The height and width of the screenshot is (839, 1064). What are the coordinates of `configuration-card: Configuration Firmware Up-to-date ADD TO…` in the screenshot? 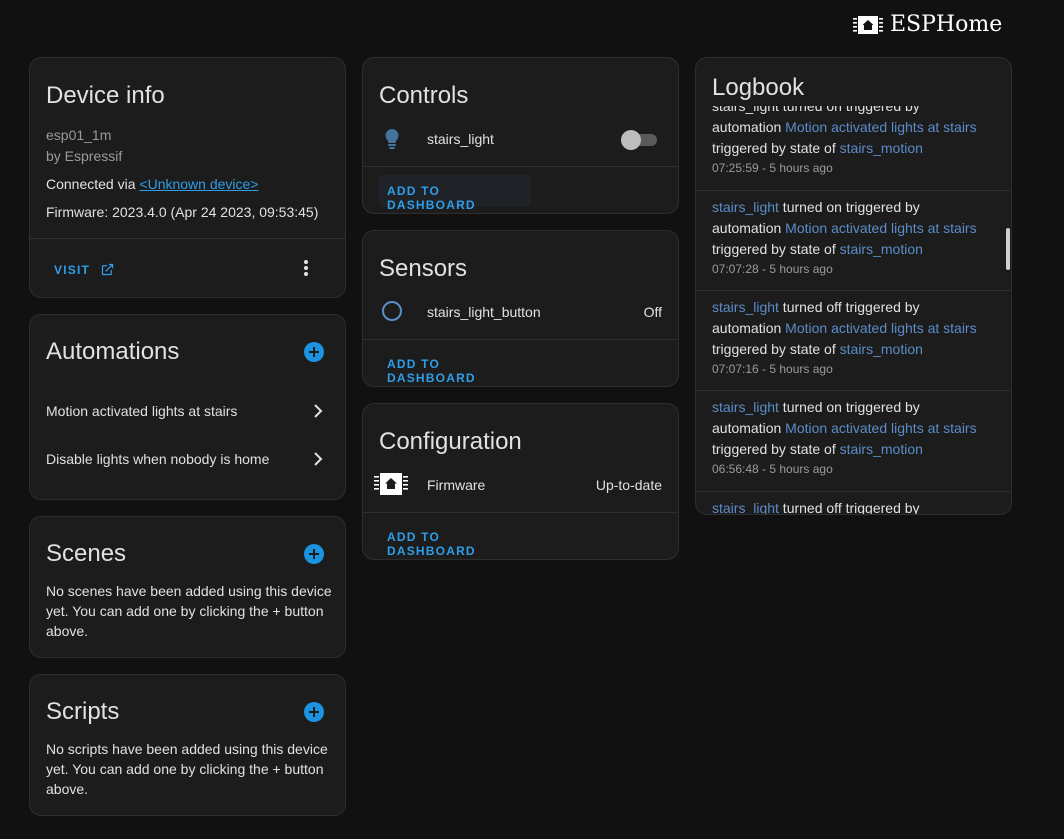 It's located at (520, 481).